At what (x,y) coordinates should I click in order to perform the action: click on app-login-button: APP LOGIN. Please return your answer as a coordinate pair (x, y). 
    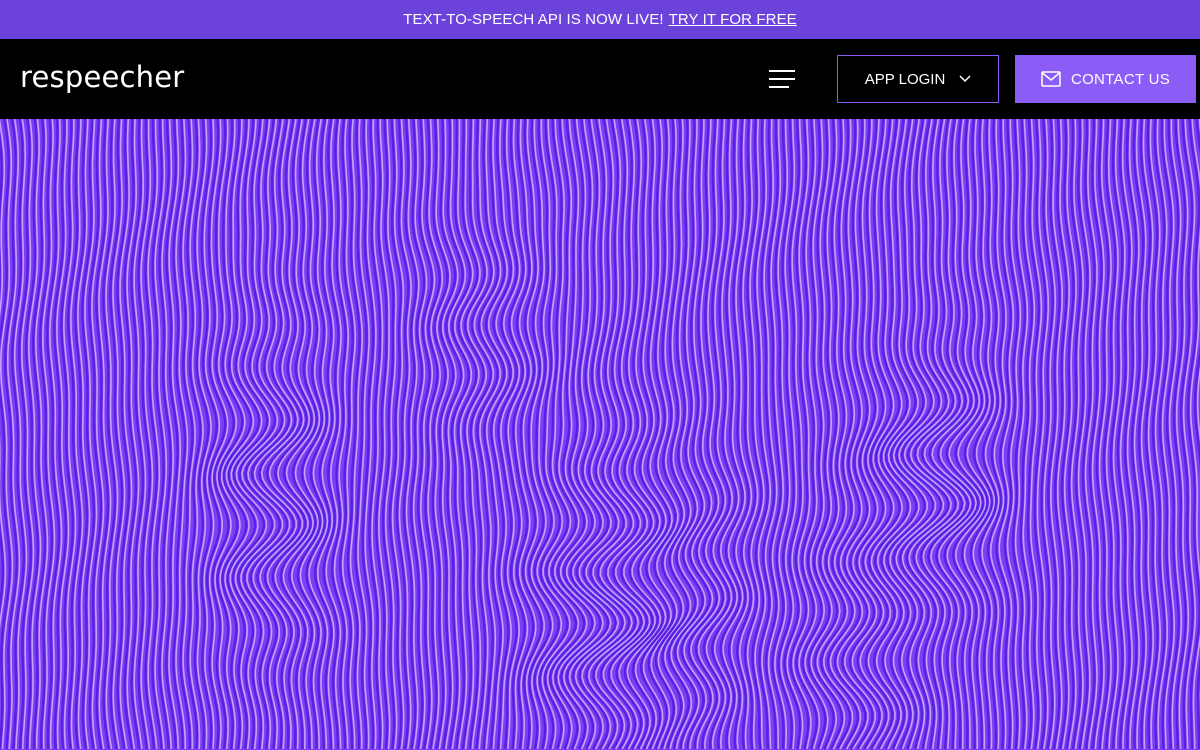
    Looking at the image, I should click on (918, 79).